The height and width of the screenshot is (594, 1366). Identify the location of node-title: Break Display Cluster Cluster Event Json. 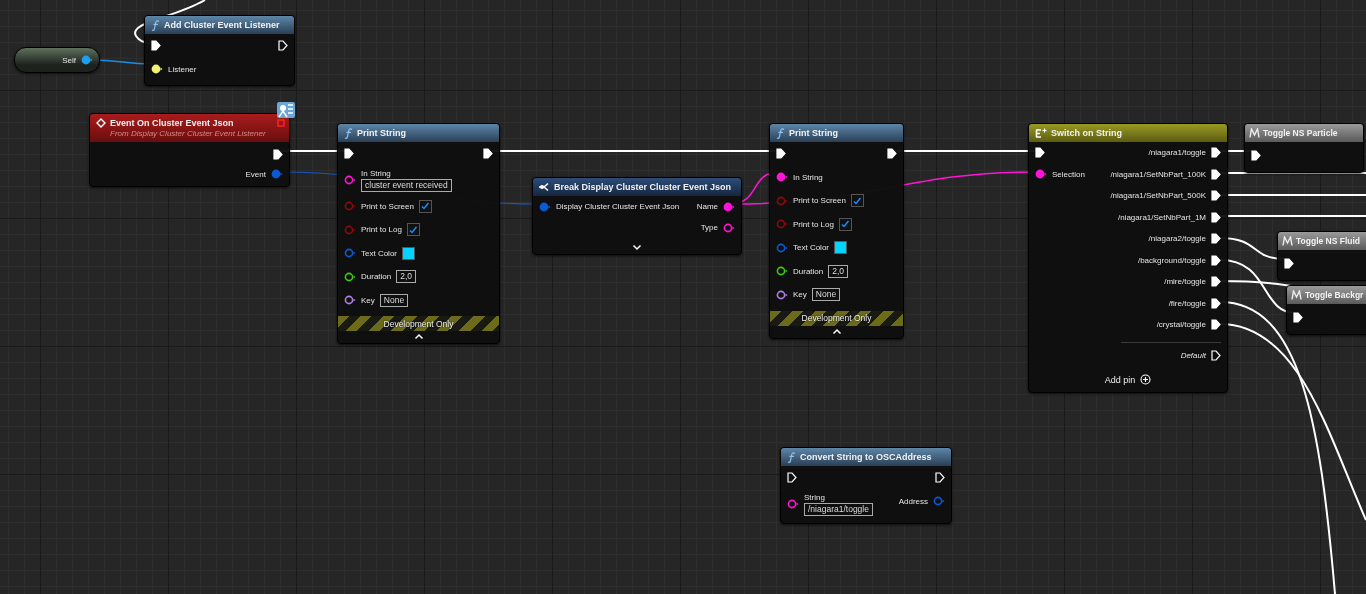
(643, 187).